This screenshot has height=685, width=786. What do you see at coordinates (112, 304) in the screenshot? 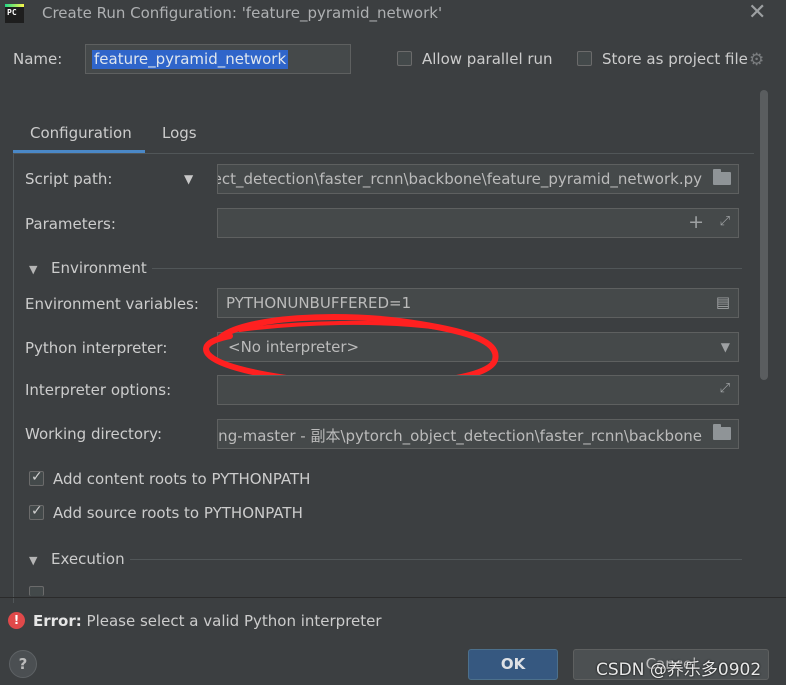
I see `env-vars-label: Environment variables:` at bounding box center [112, 304].